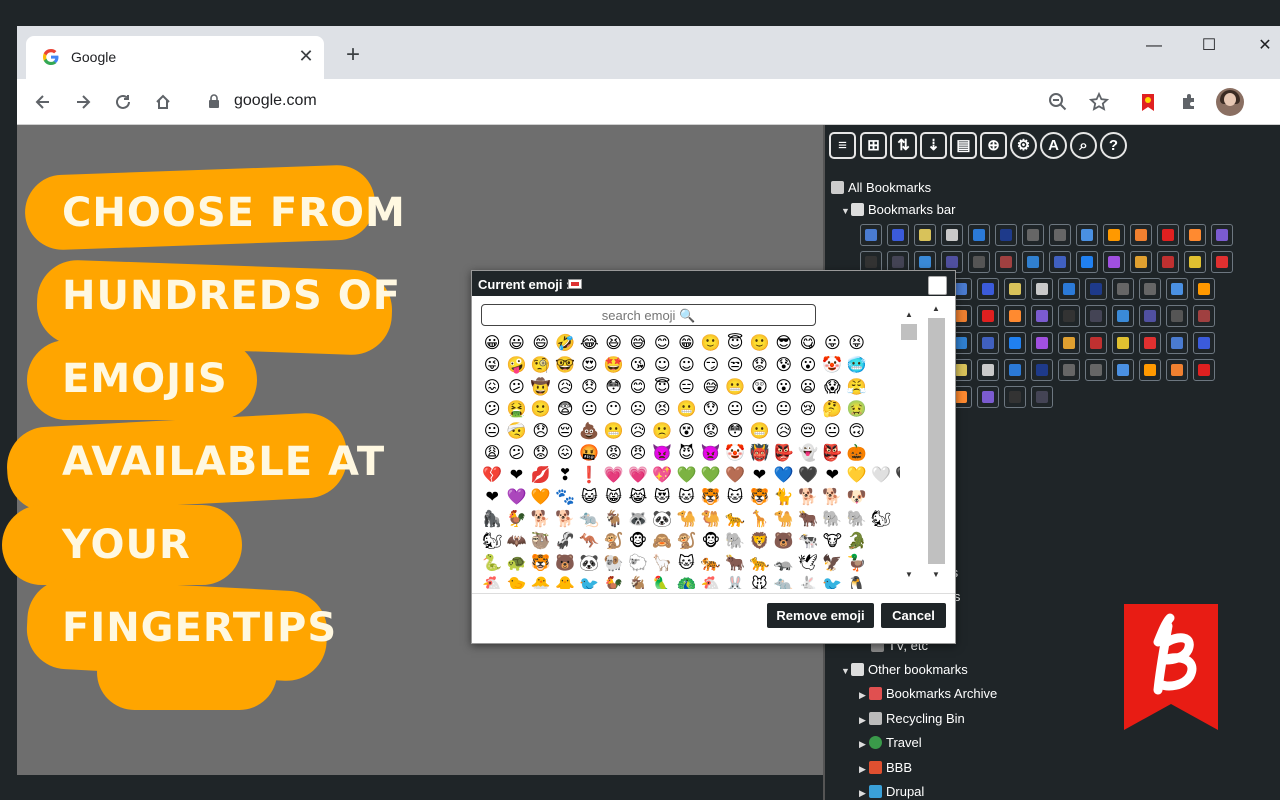  Describe the element at coordinates (613, 563) in the screenshot. I see `emoji-option: 🐏` at that location.